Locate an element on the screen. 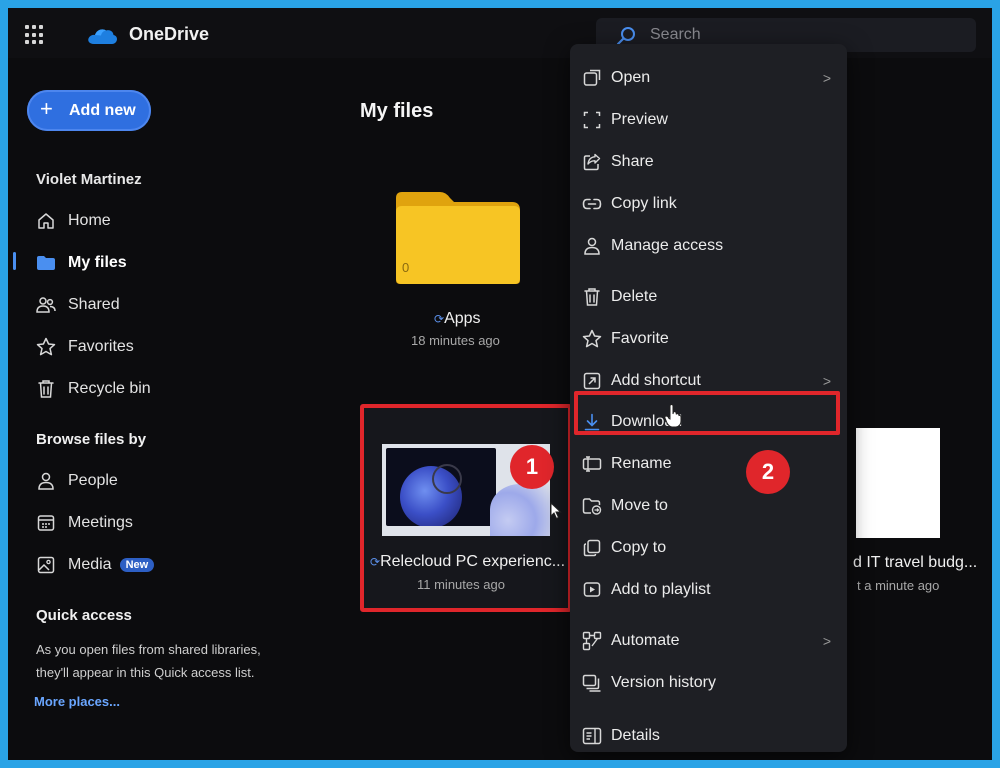 This screenshot has height=768, width=1000. sidebar-item-favorites: Favorites is located at coordinates (85, 347).